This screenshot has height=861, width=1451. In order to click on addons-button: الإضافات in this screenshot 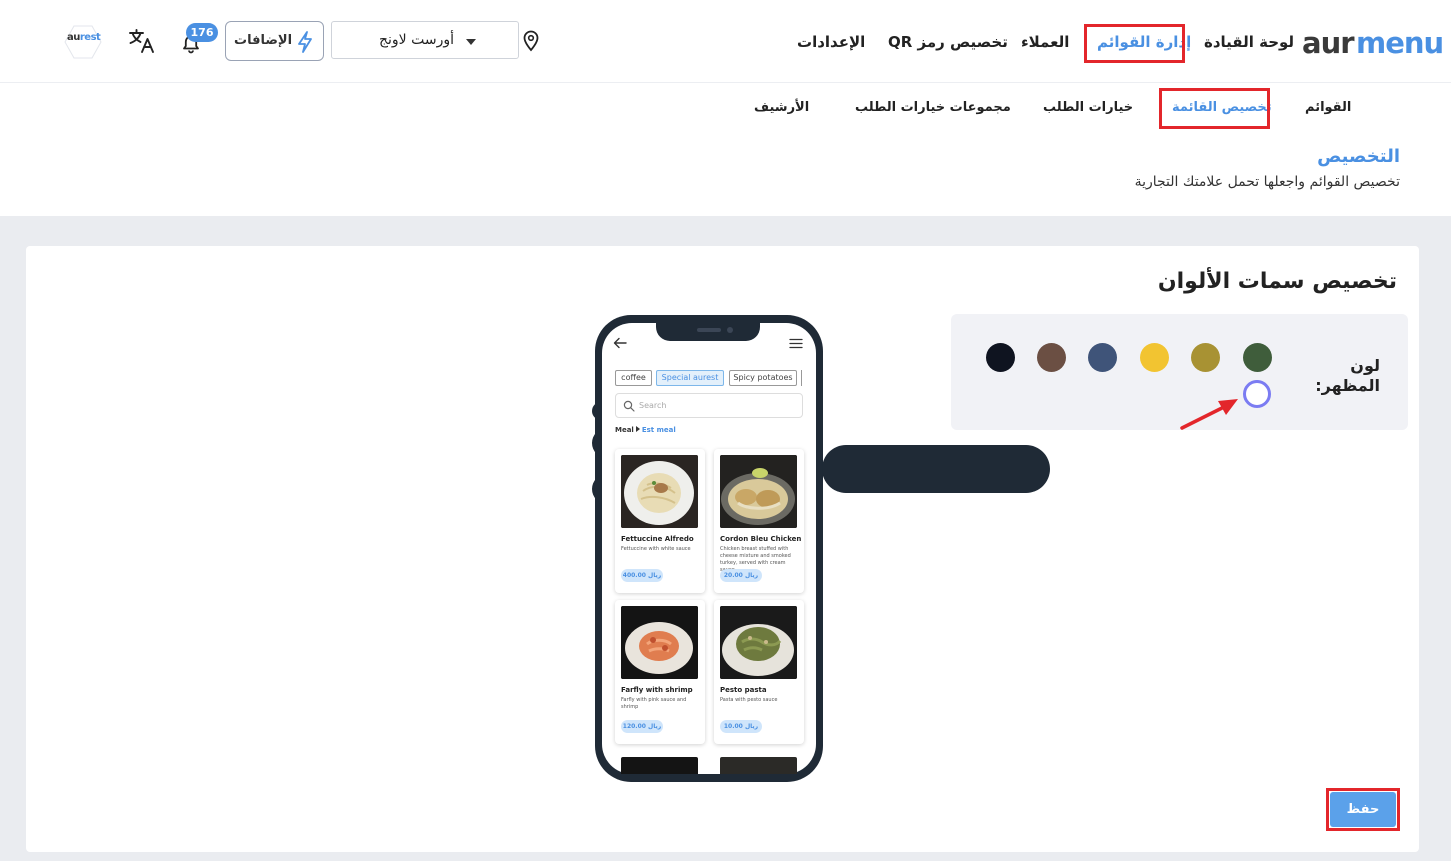, I will do `click(274, 41)`.